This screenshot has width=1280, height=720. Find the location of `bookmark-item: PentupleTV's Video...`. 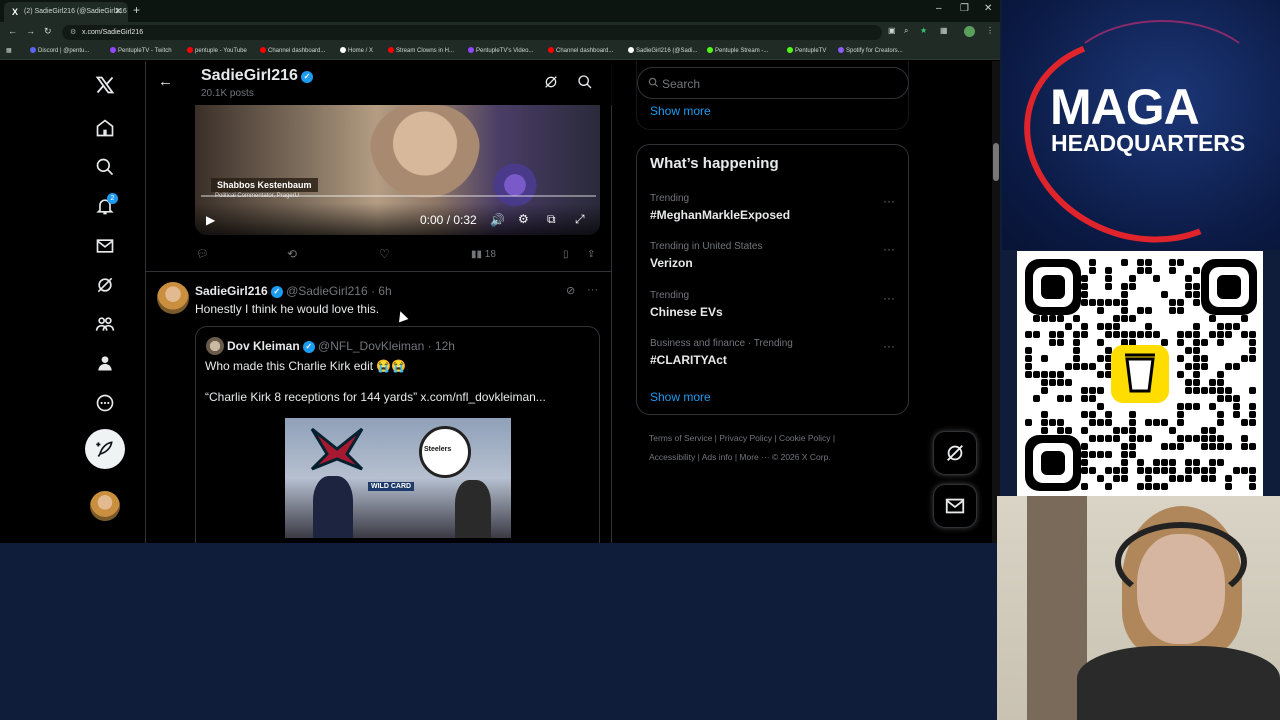

bookmark-item: PentupleTV's Video... is located at coordinates (500, 50).